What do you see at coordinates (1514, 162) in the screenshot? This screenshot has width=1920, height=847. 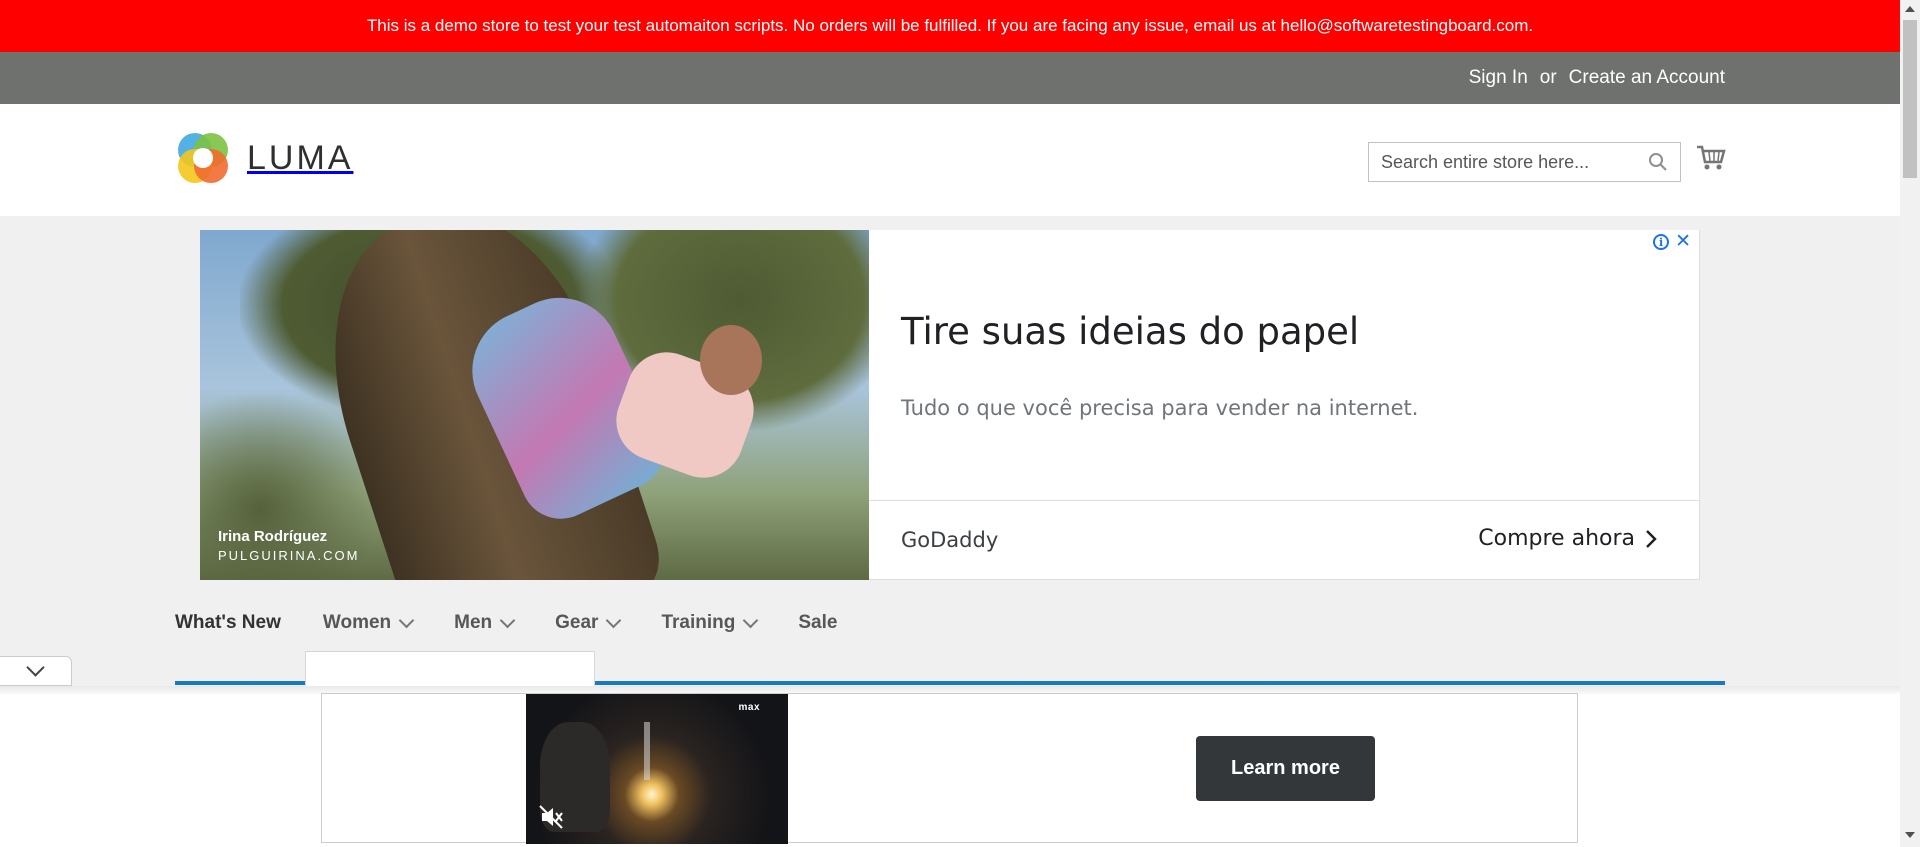 I see `search-input` at bounding box center [1514, 162].